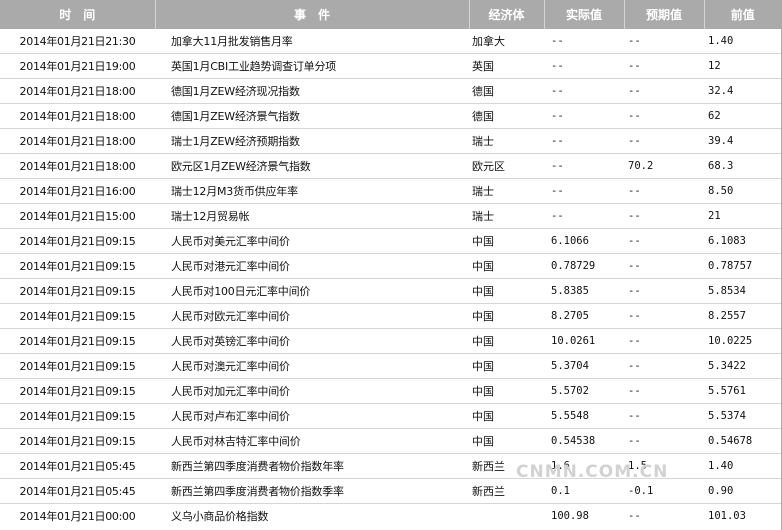 This screenshot has width=782, height=530. I want to click on cell-previous: 0.54678, so click(742, 441).